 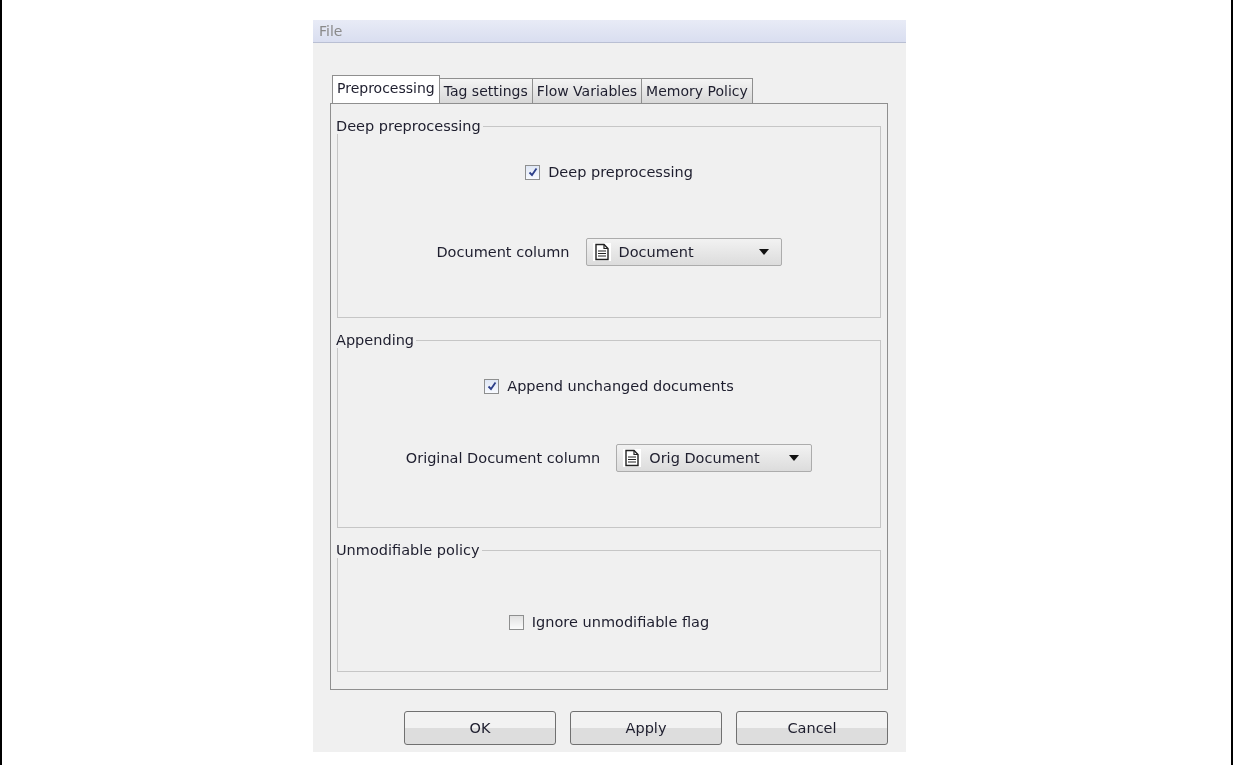 What do you see at coordinates (375, 340) in the screenshot?
I see `group-title: Appending` at bounding box center [375, 340].